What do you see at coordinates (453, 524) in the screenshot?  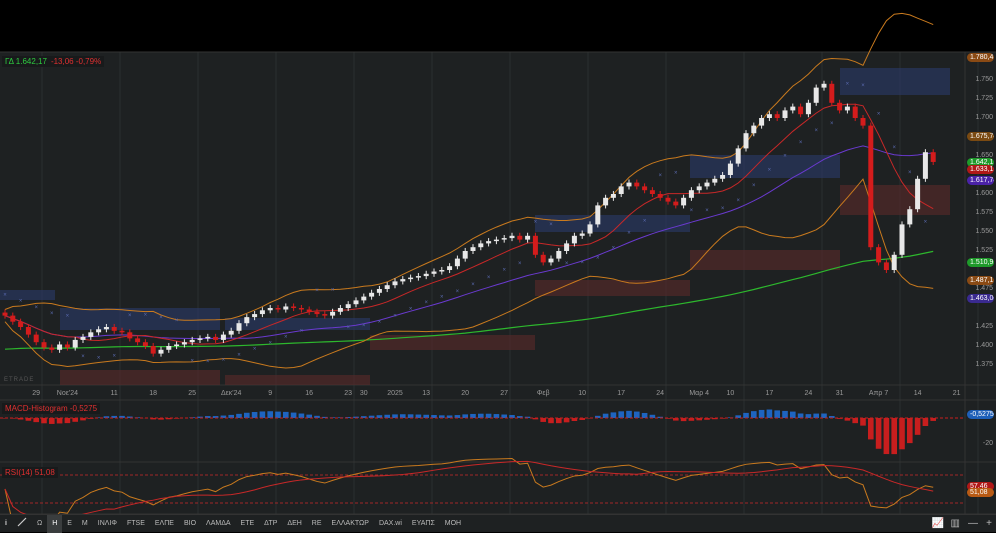 I see `toolbar-item: ΜΟΗ` at bounding box center [453, 524].